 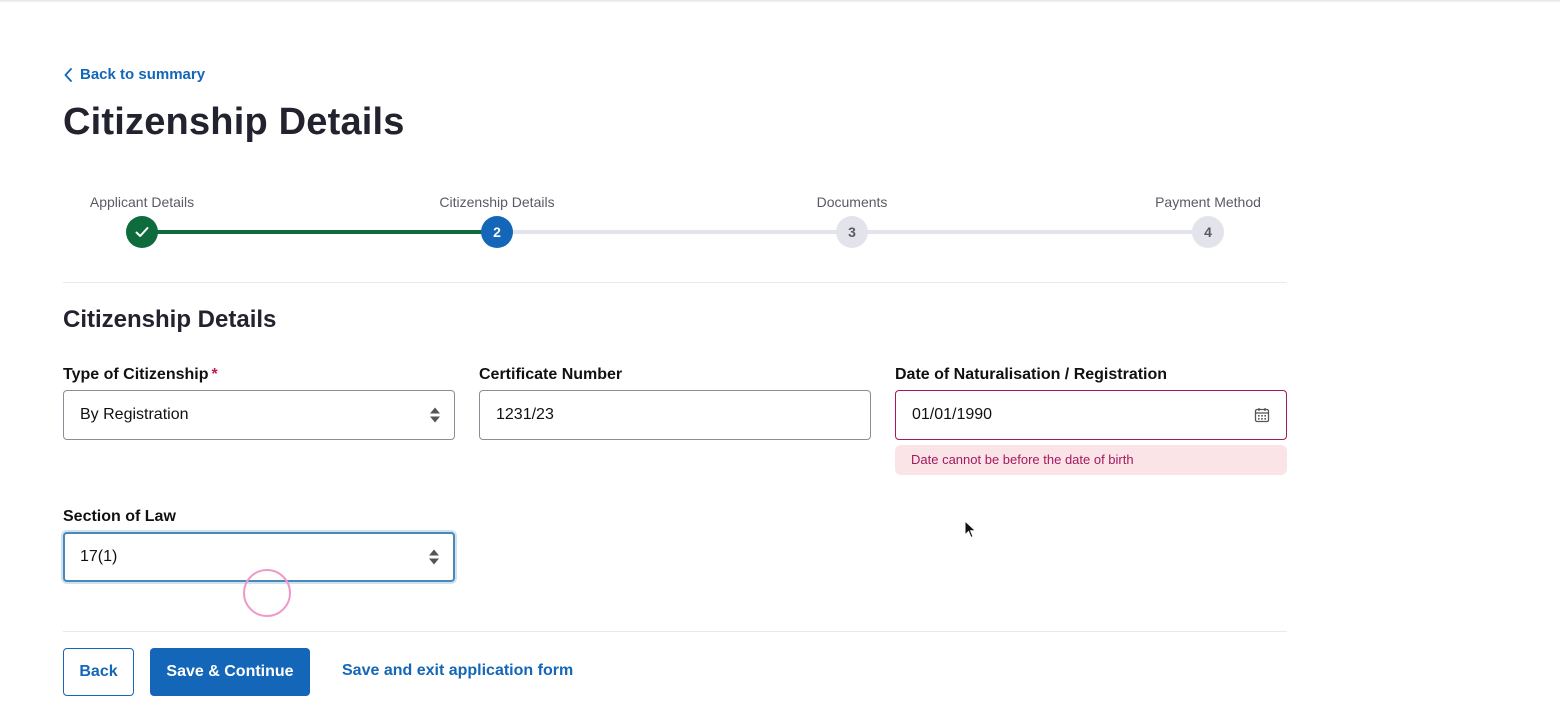 What do you see at coordinates (1091, 460) in the screenshot?
I see `date-error-message: Date cannot be before the date of birth` at bounding box center [1091, 460].